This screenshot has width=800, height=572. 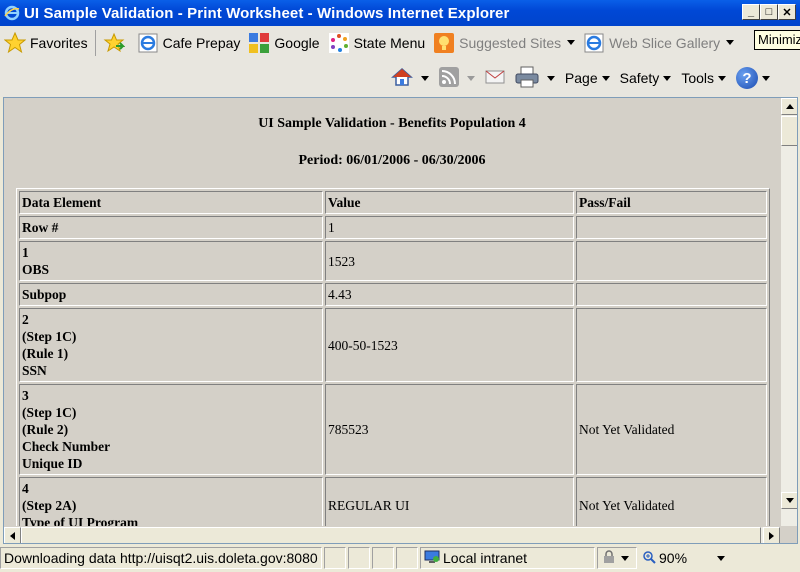 I want to click on element-line: (Step 1C), so click(x=49, y=336).